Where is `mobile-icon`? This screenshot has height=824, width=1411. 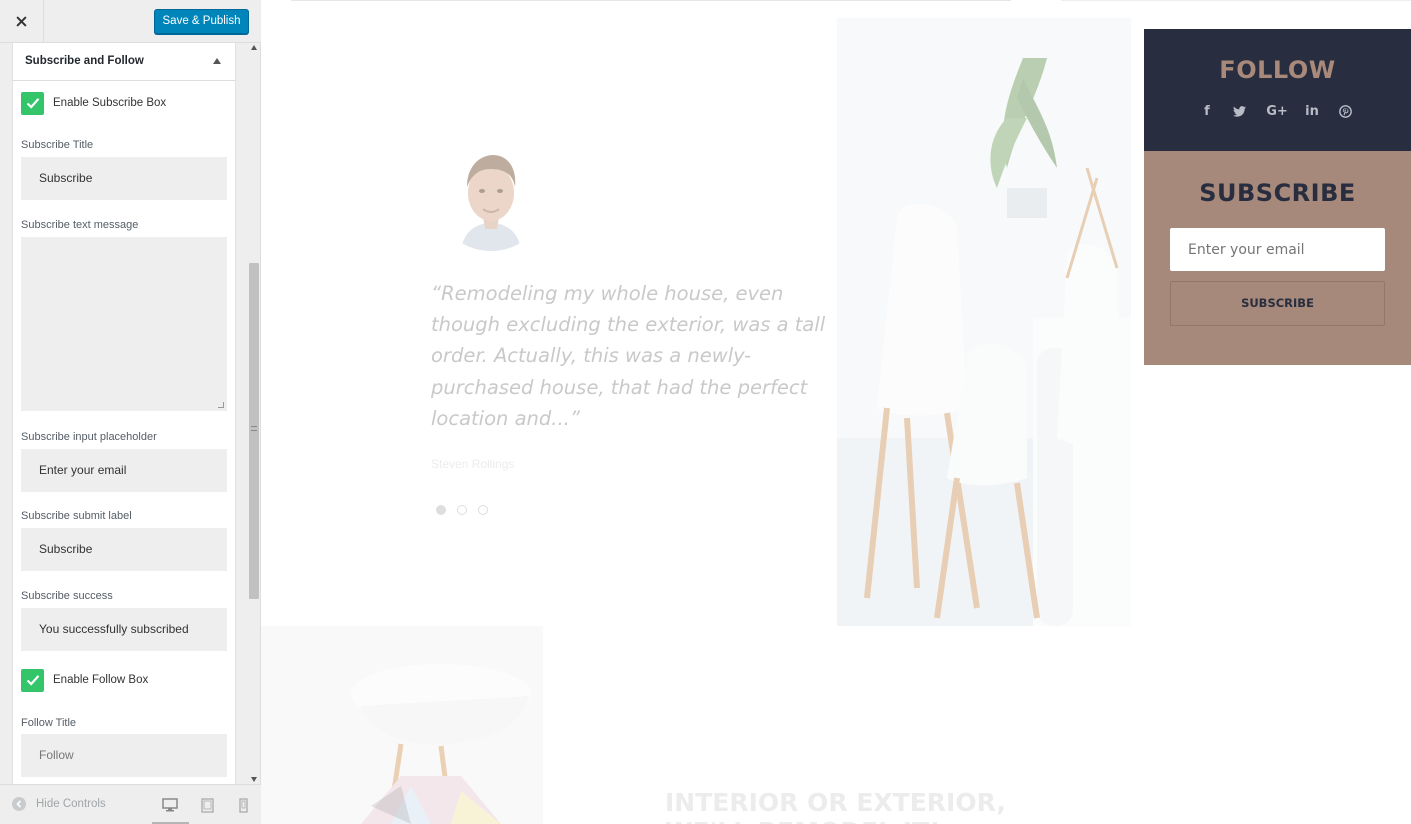 mobile-icon is located at coordinates (243, 805).